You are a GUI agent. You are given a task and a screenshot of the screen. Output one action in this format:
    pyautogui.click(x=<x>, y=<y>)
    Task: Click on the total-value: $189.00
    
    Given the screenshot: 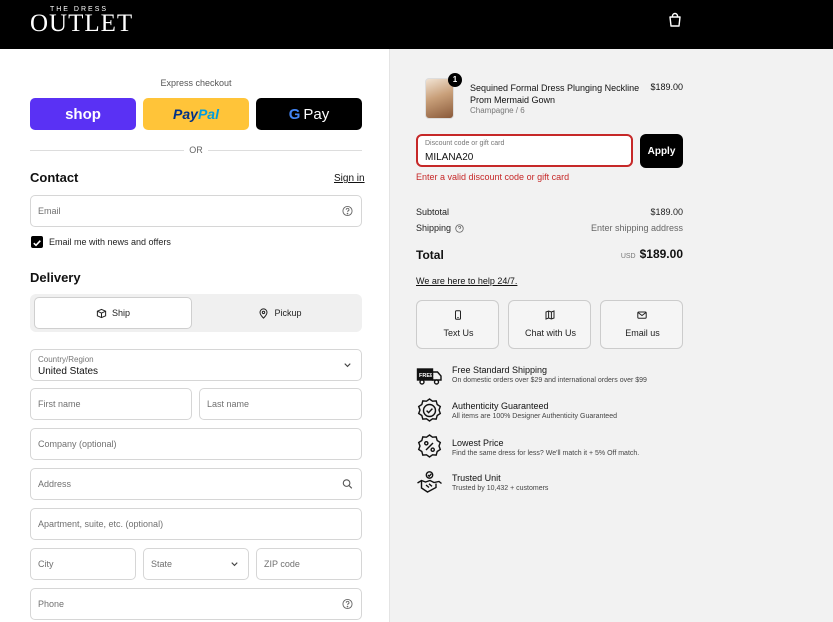 What is the action you would take?
    pyautogui.click(x=661, y=254)
    